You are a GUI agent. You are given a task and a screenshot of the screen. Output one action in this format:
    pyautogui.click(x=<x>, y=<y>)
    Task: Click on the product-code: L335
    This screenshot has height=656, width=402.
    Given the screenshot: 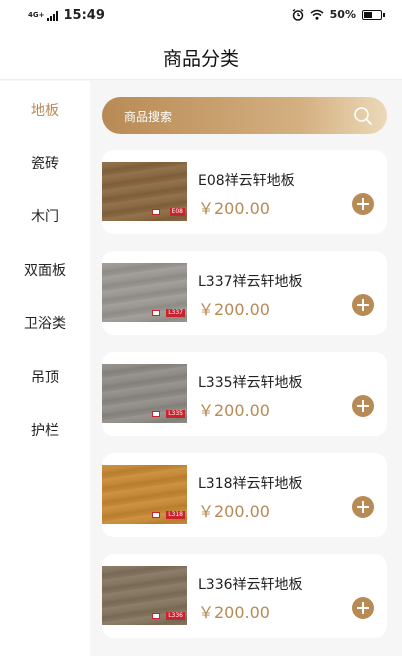 What is the action you would take?
    pyautogui.click(x=175, y=414)
    